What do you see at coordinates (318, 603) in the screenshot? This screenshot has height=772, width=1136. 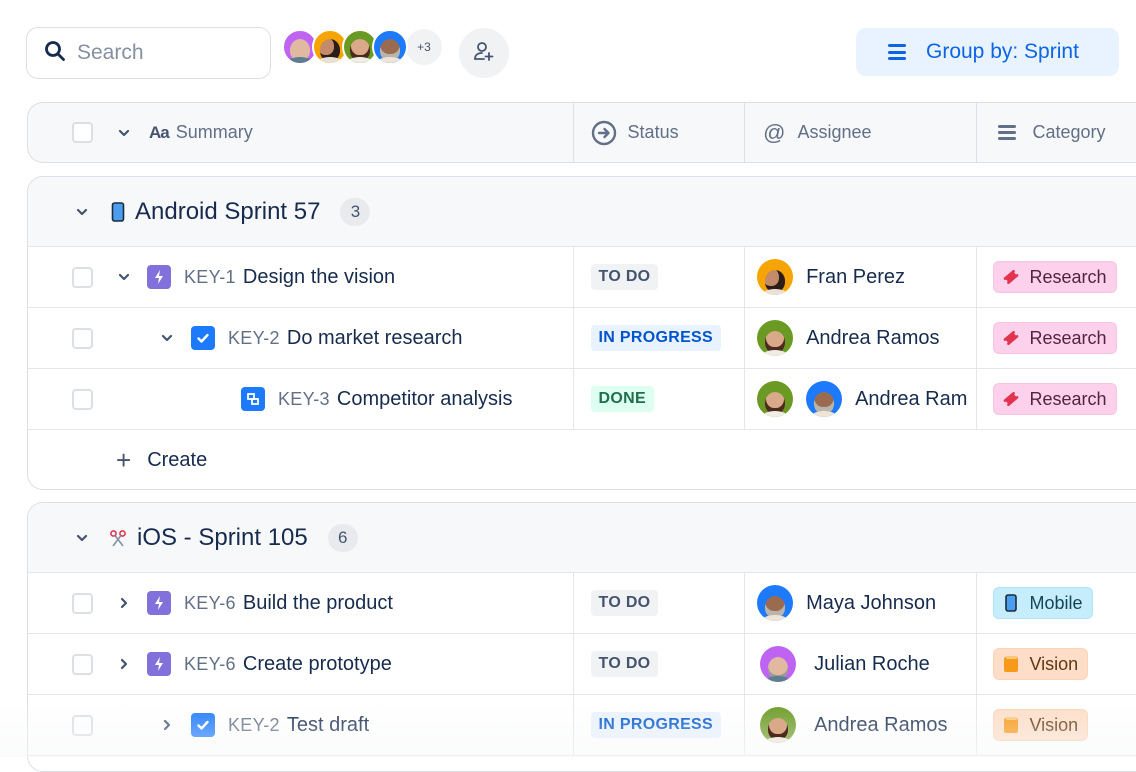 I see `issue-summary: Build the product` at bounding box center [318, 603].